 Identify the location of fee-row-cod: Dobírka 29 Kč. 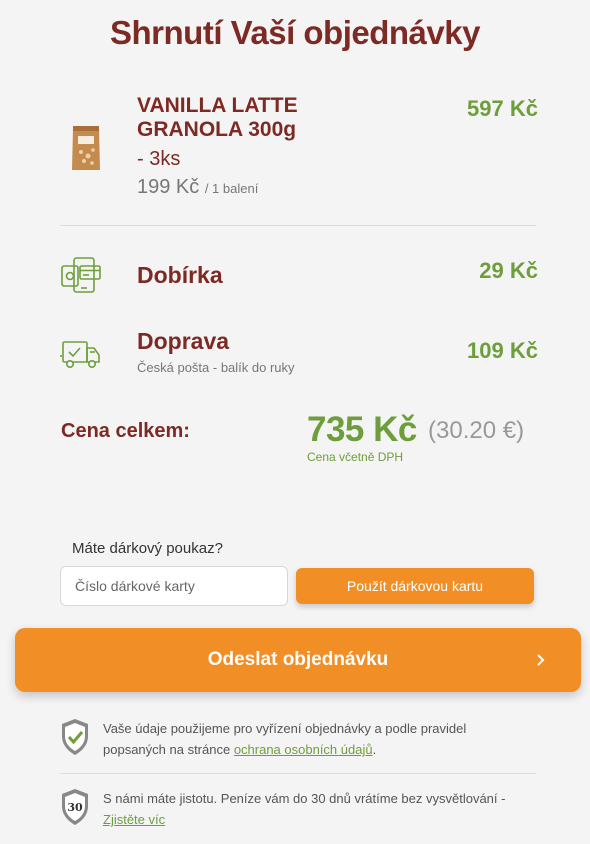
(299, 281).